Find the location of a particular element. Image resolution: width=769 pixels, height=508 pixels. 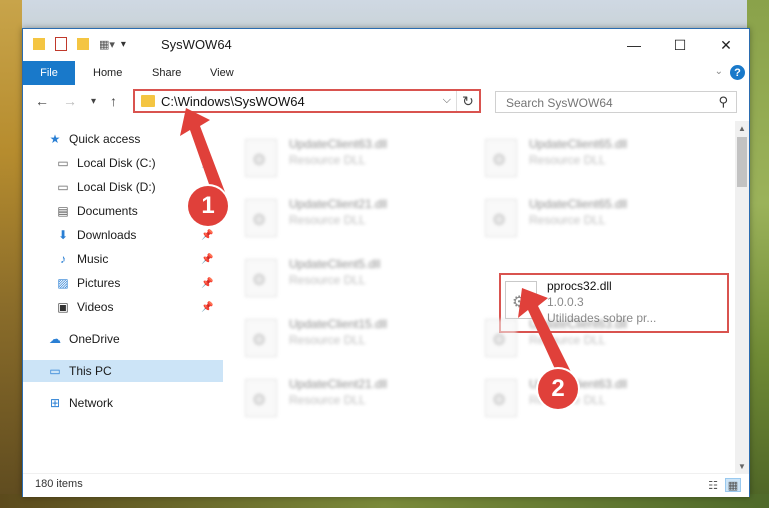

sidebar-item-downloads: ⬇ Downloads 📌 is located at coordinates (135, 235).